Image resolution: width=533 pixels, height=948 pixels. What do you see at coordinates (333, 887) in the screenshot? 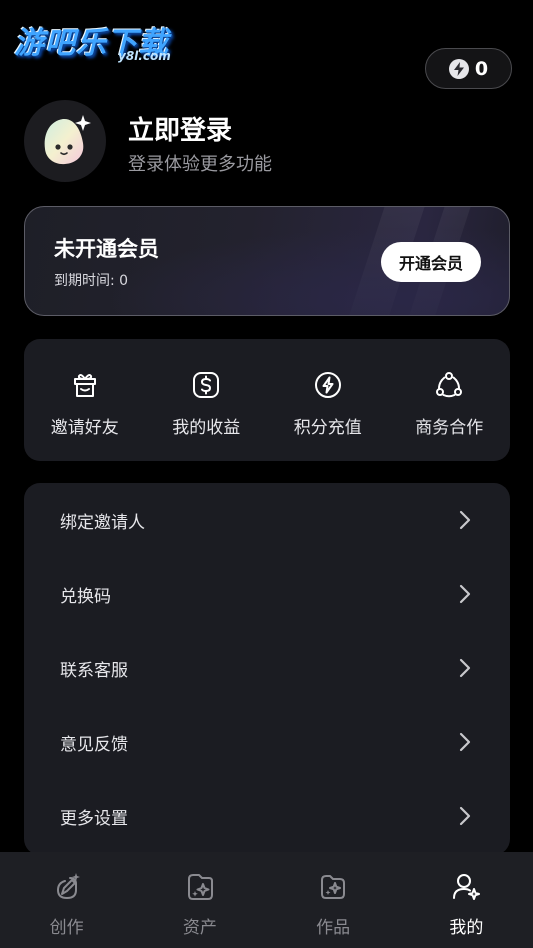
I see `works-icon` at bounding box center [333, 887].